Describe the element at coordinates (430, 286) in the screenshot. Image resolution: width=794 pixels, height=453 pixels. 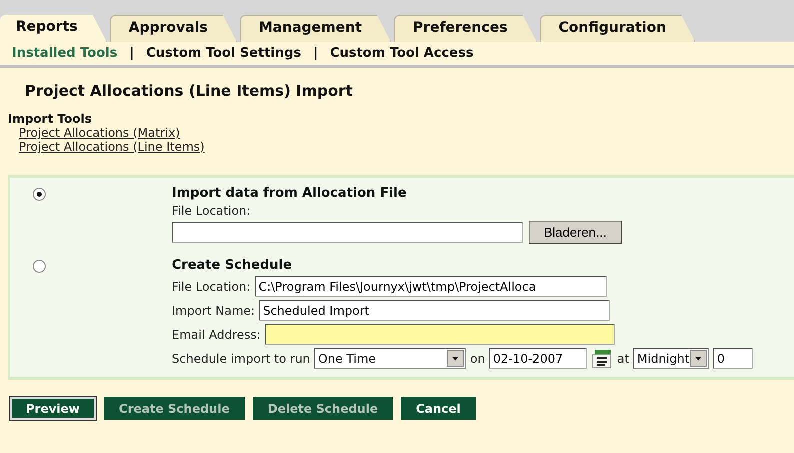
I see `file-input: C:\Program Files\Journyx\jwt\tmp\ProjectAlloca` at that location.